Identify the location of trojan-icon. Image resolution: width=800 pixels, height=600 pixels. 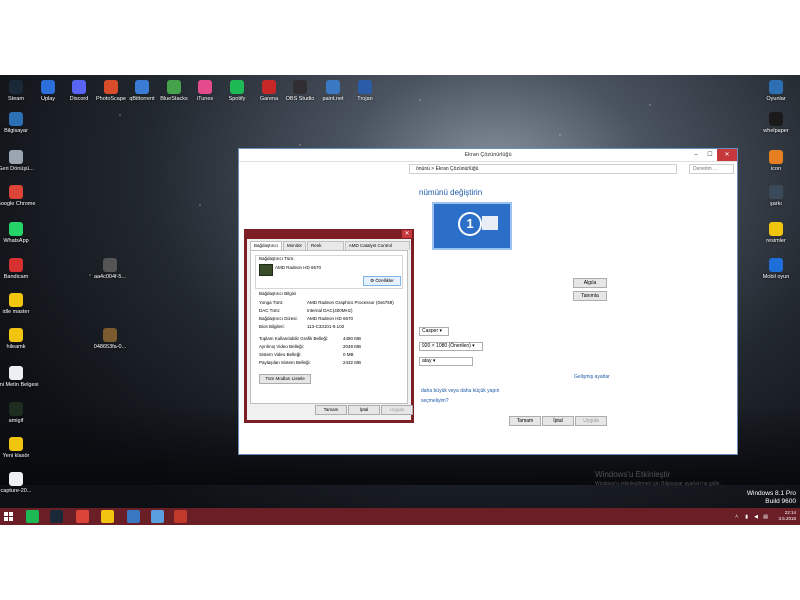
(365, 87).